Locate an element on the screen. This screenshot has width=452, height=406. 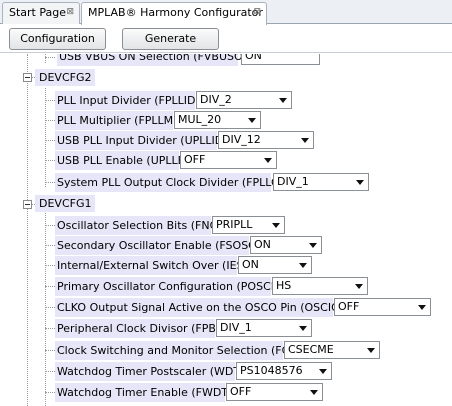
fvbusonio-select: ON is located at coordinates (280, 59).